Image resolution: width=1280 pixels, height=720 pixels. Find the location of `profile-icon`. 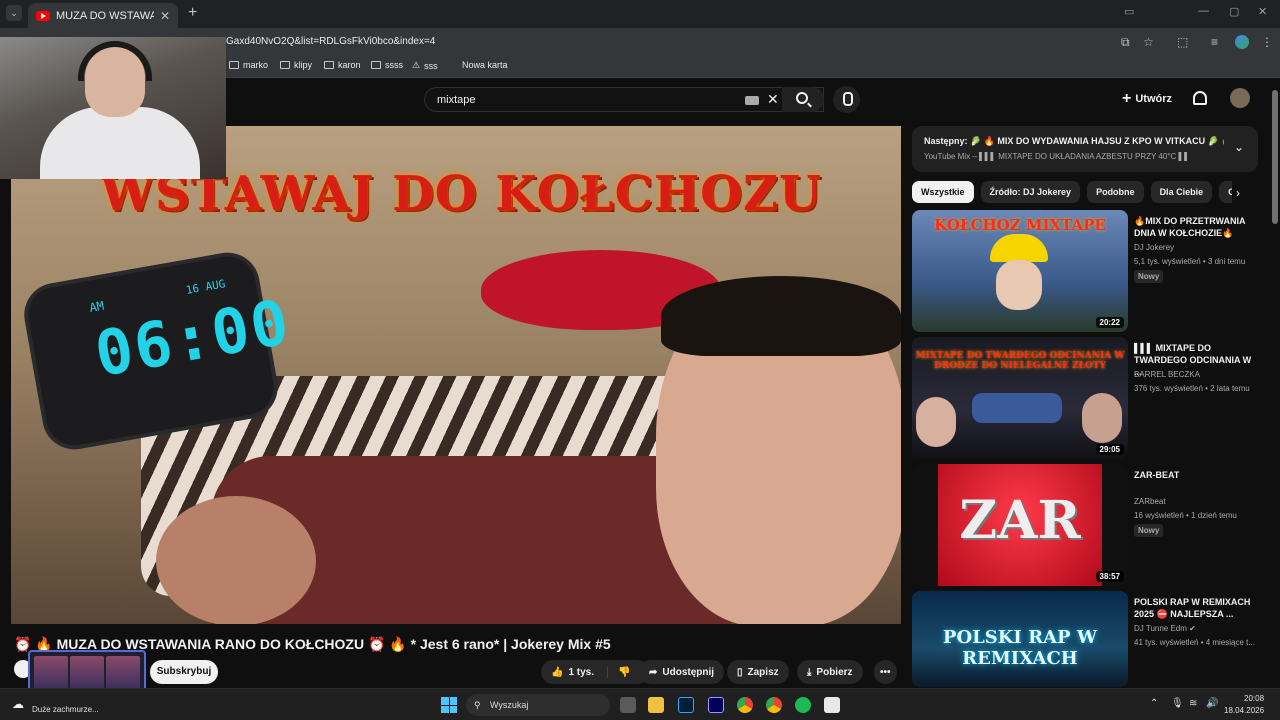

profile-icon is located at coordinates (1242, 42).